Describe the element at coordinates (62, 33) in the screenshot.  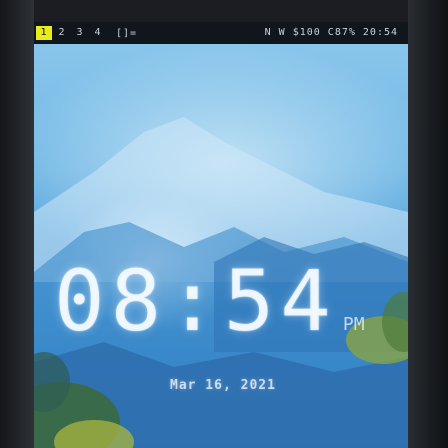
I see `workspace-tag-2: 2` at that location.